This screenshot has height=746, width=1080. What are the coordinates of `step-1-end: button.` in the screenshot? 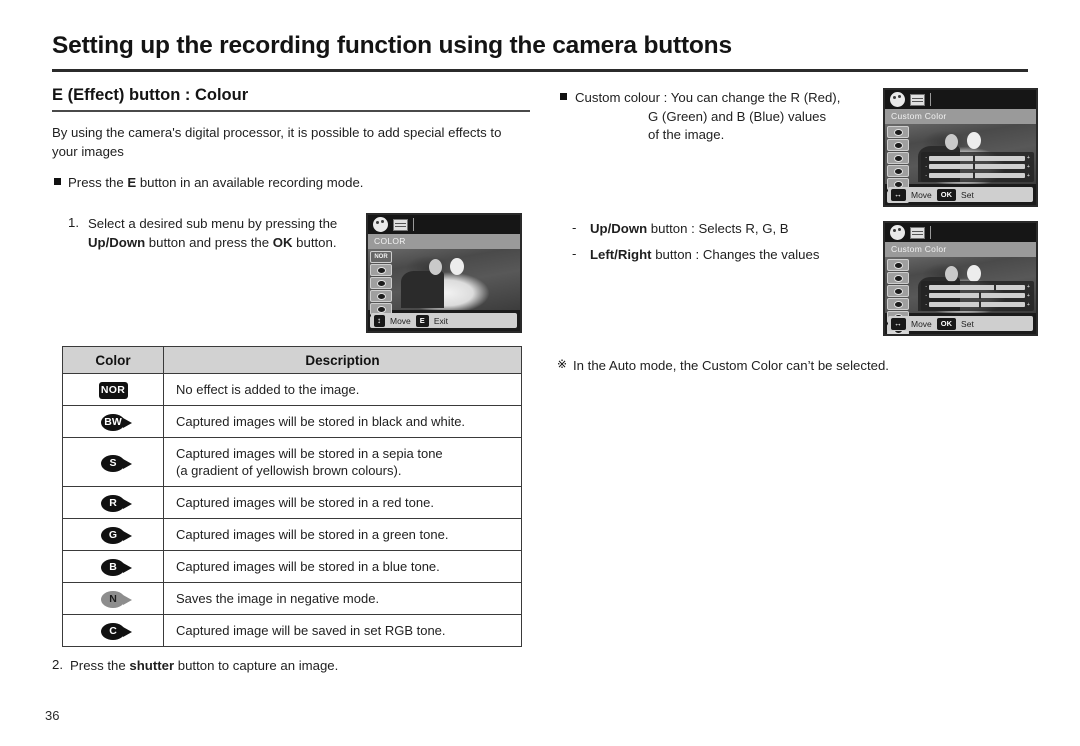 It's located at (314, 242).